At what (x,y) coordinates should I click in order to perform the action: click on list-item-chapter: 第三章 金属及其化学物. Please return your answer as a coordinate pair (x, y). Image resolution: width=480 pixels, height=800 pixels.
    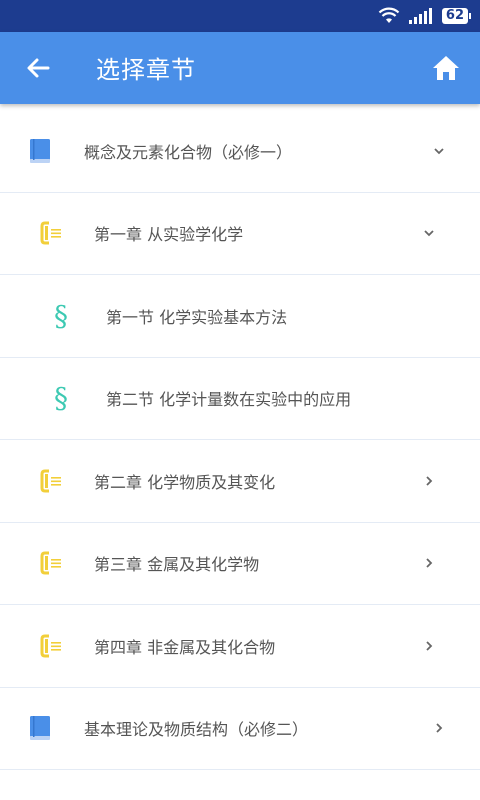
    Looking at the image, I should click on (240, 564).